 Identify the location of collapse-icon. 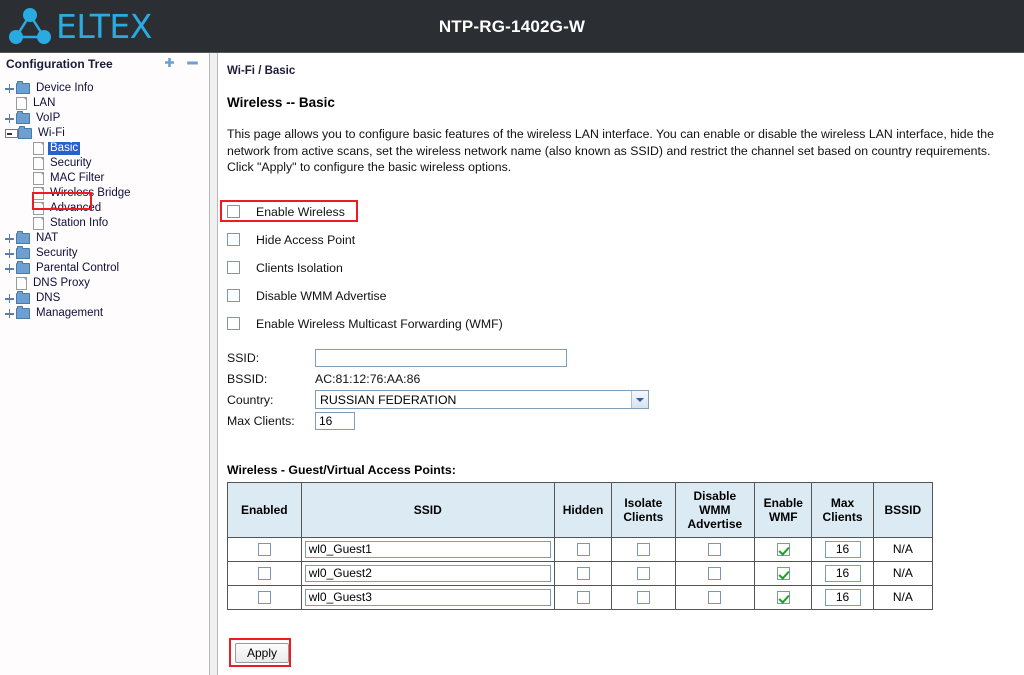
(11, 133).